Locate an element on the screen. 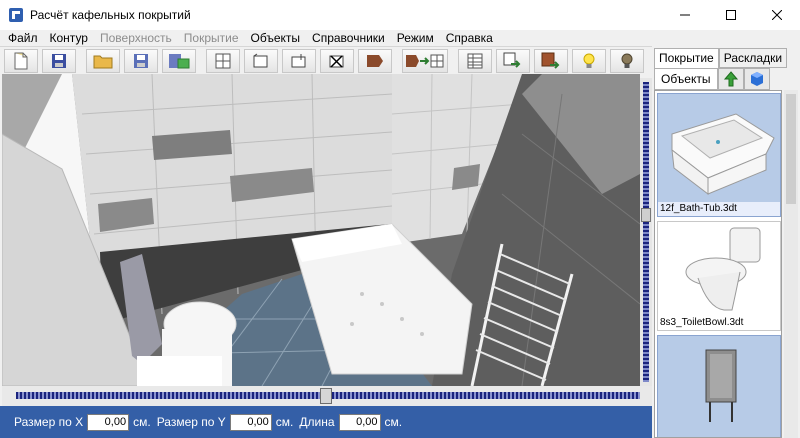 This screenshot has width=800, height=438. toolbar is located at coordinates (326, 60).